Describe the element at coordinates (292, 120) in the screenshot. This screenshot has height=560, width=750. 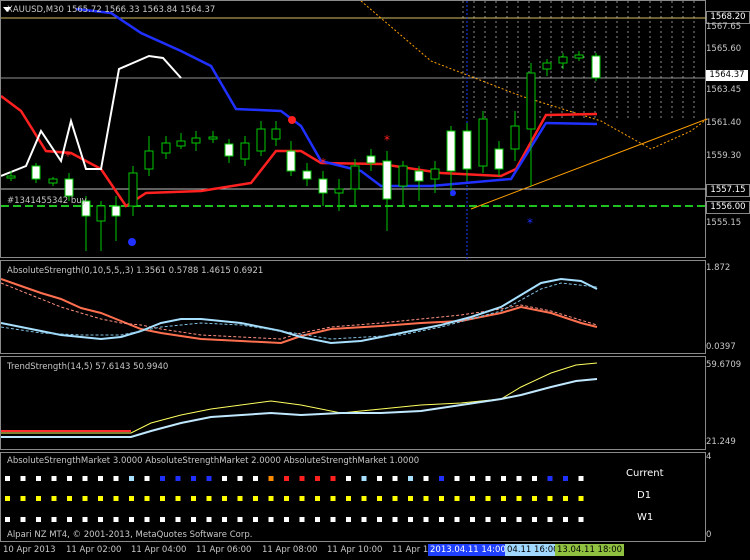
I see `red-dot-marker` at that location.